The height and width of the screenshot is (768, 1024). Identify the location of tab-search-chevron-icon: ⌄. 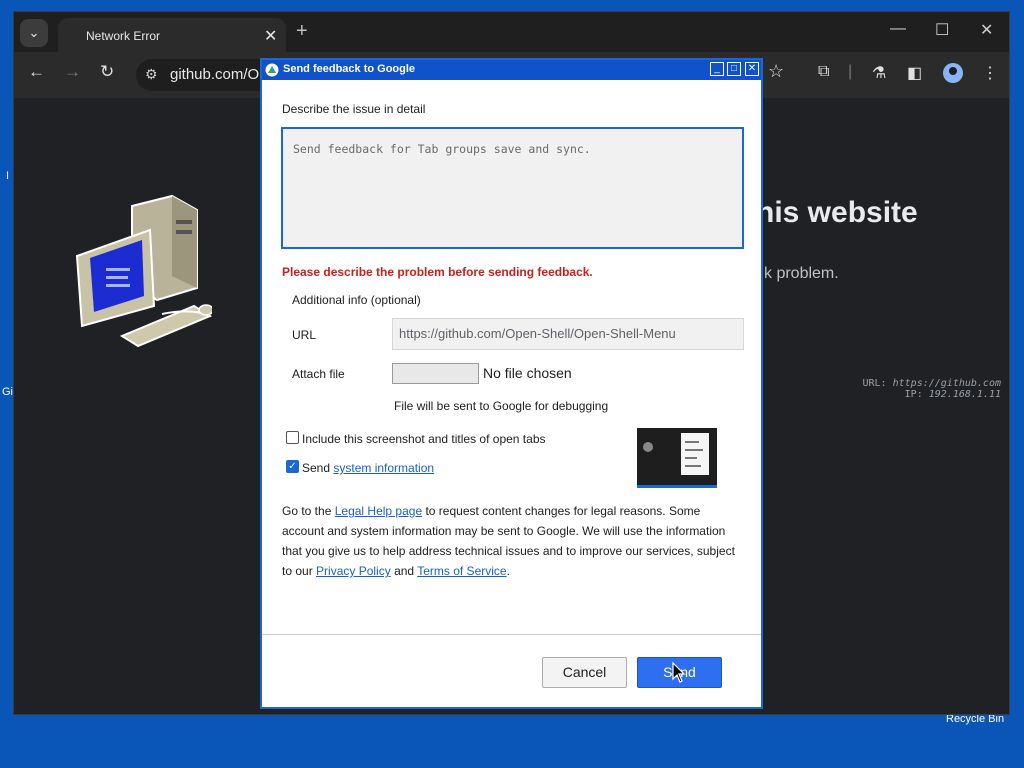
(34, 33).